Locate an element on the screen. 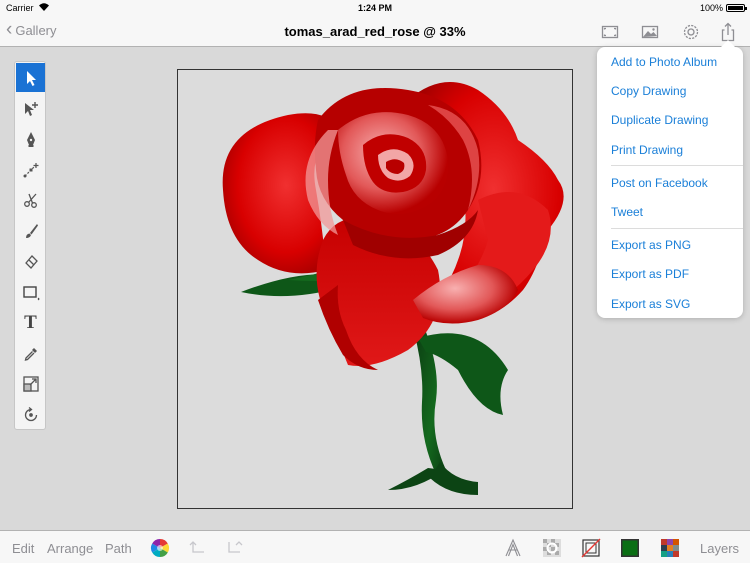 The height and width of the screenshot is (563, 750). tool-node-select is located at coordinates (30, 108).